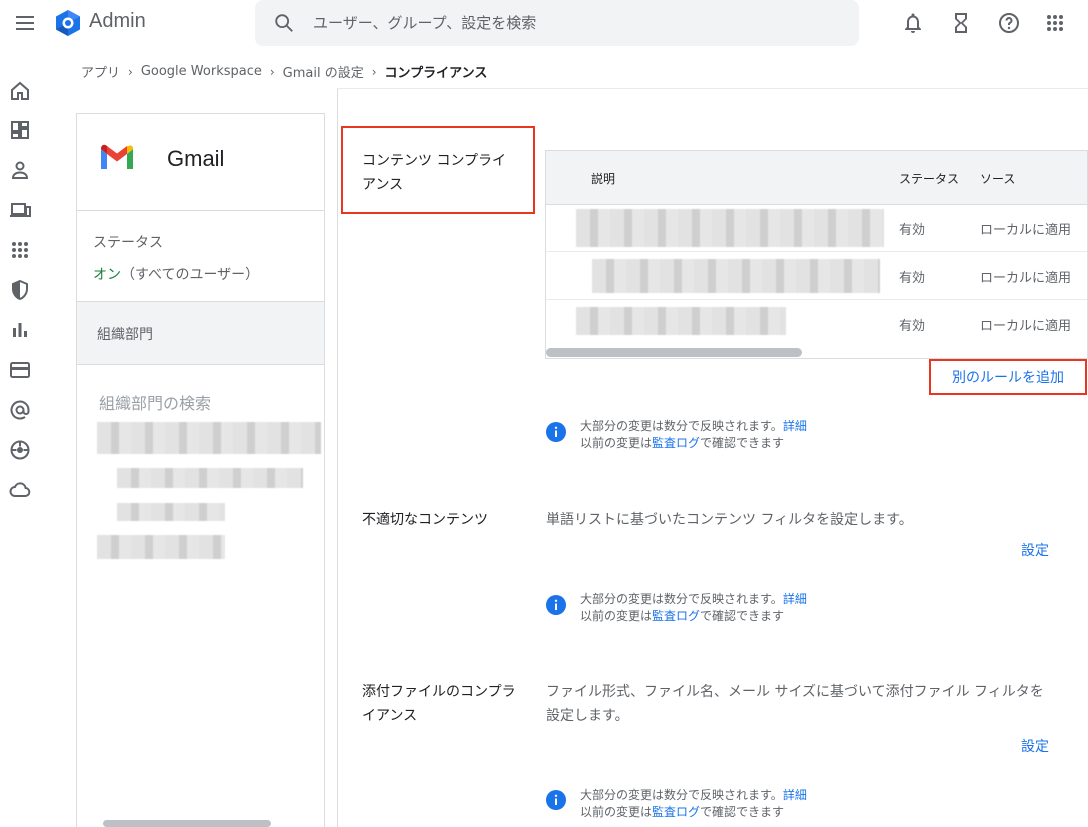 This screenshot has height=827, width=1088. I want to click on user-icon, so click(20, 170).